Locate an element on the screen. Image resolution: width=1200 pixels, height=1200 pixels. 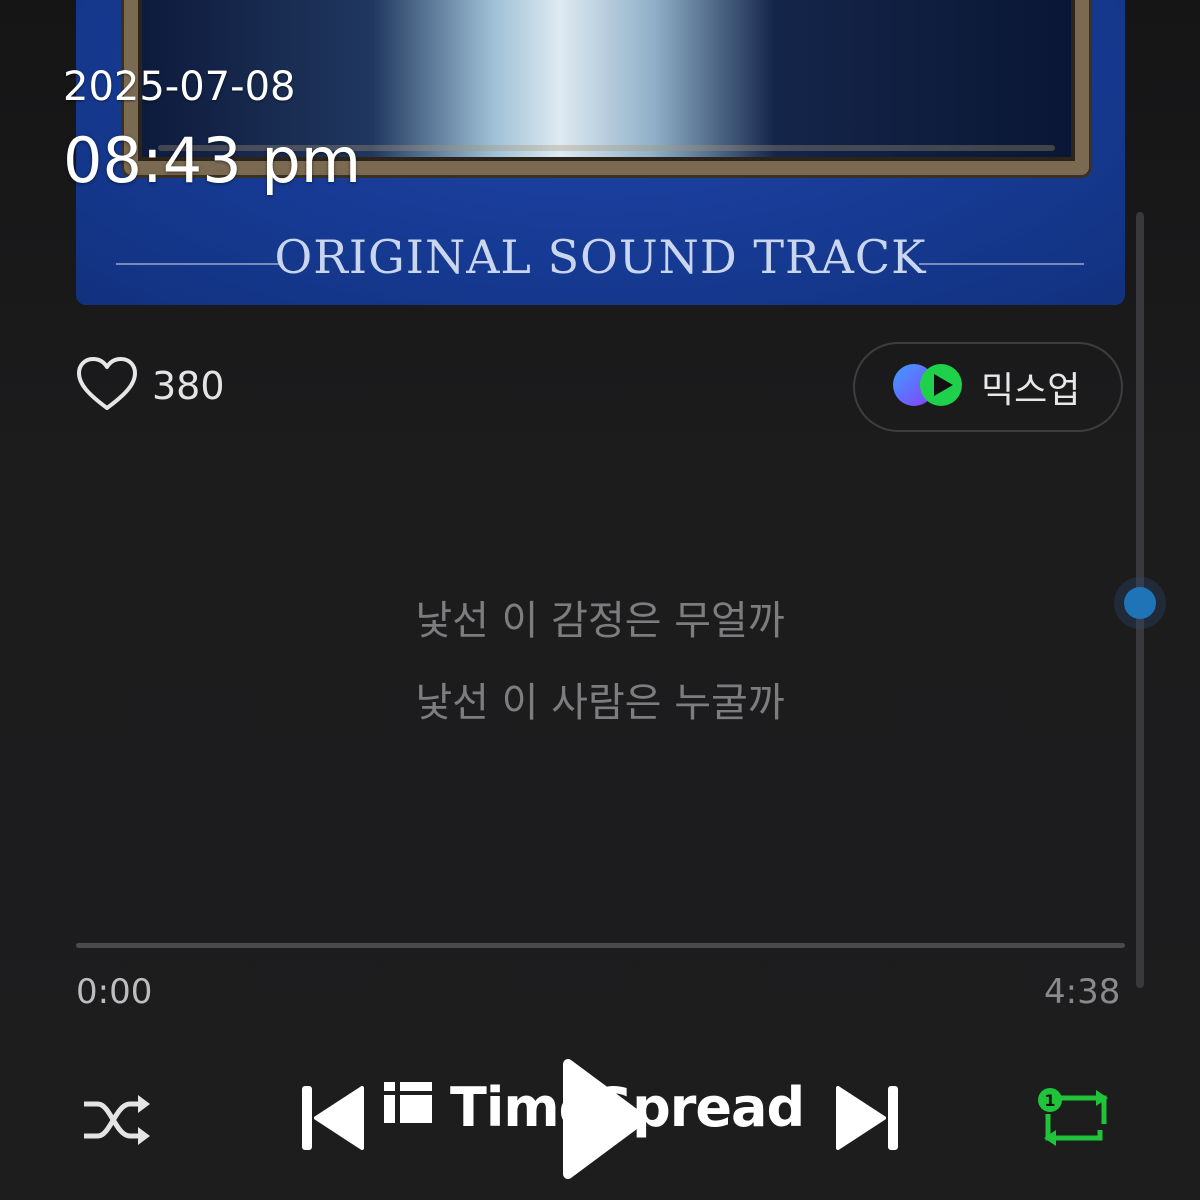
repeat-badge: 1 is located at coordinates (1049, 1100).